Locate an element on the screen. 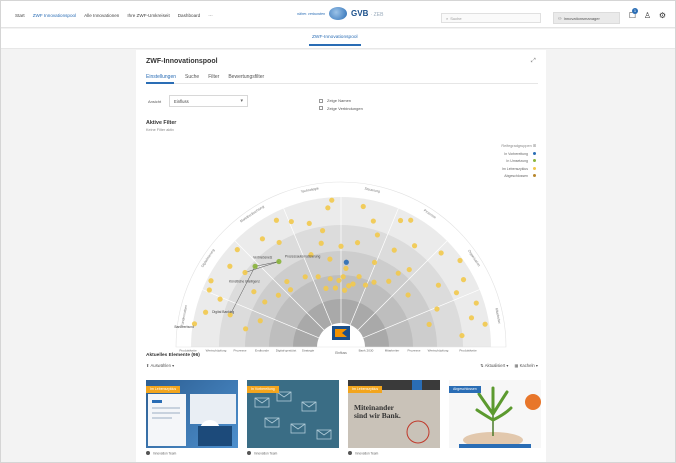 This screenshot has height=463, width=676. settings-icon: ⊞ is located at coordinates (534, 146).